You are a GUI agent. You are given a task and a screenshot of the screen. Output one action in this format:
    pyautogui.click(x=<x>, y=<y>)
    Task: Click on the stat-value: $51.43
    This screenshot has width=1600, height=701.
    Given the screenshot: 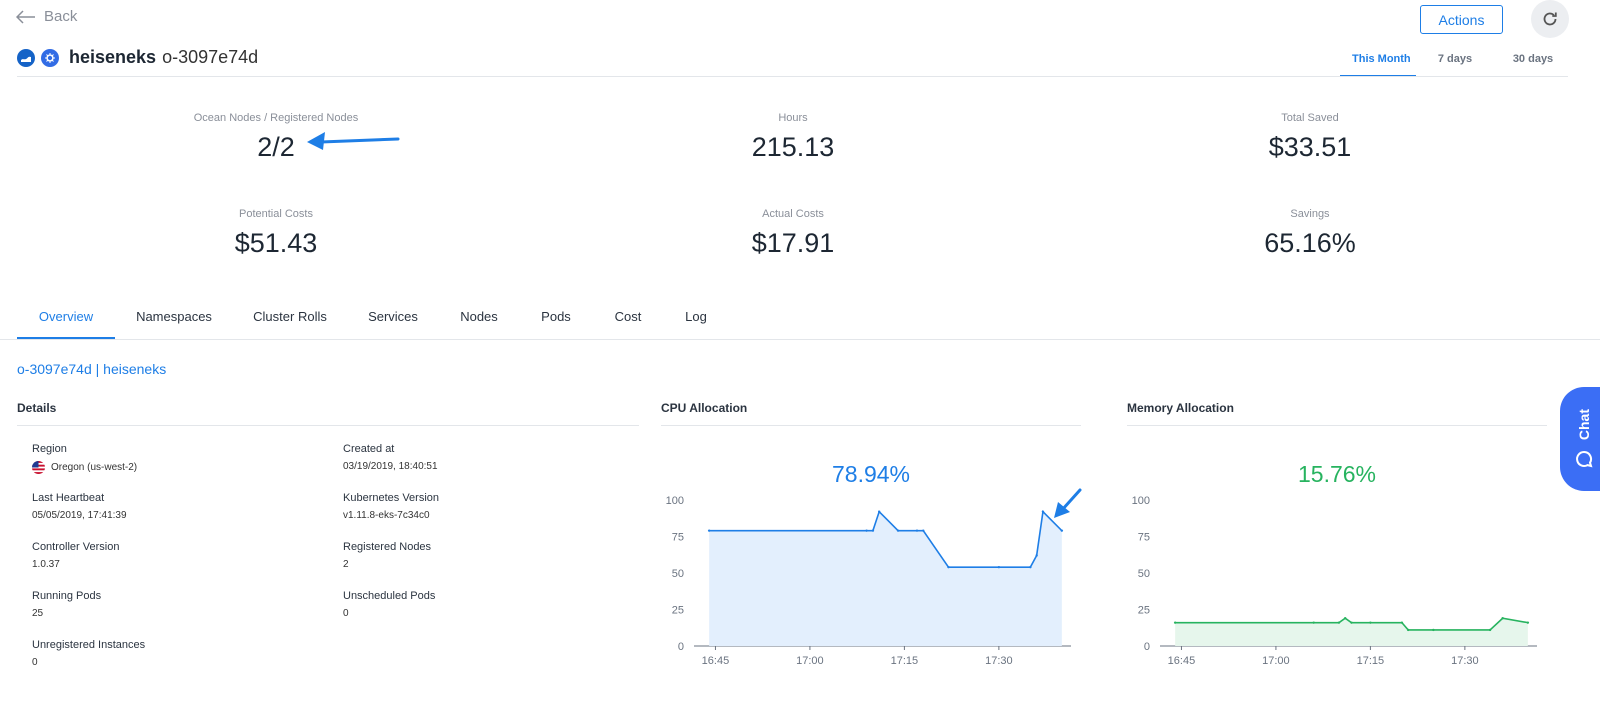 What is the action you would take?
    pyautogui.click(x=276, y=243)
    